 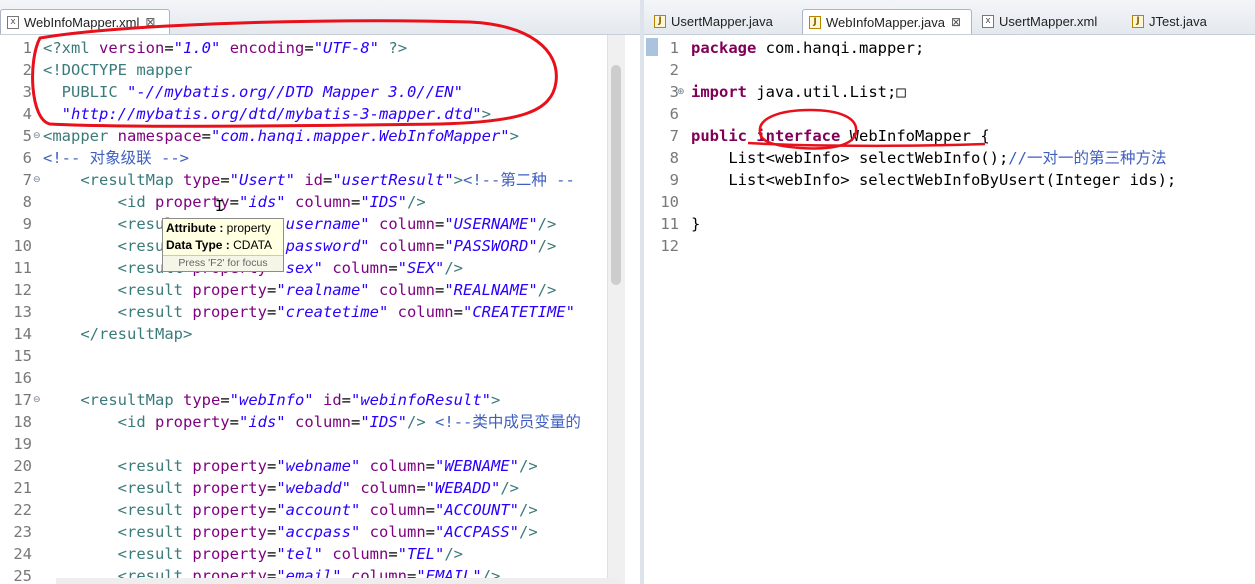 What do you see at coordinates (887, 21) in the screenshot?
I see `right-tab: J WebInfoMapper.java ⊠` at bounding box center [887, 21].